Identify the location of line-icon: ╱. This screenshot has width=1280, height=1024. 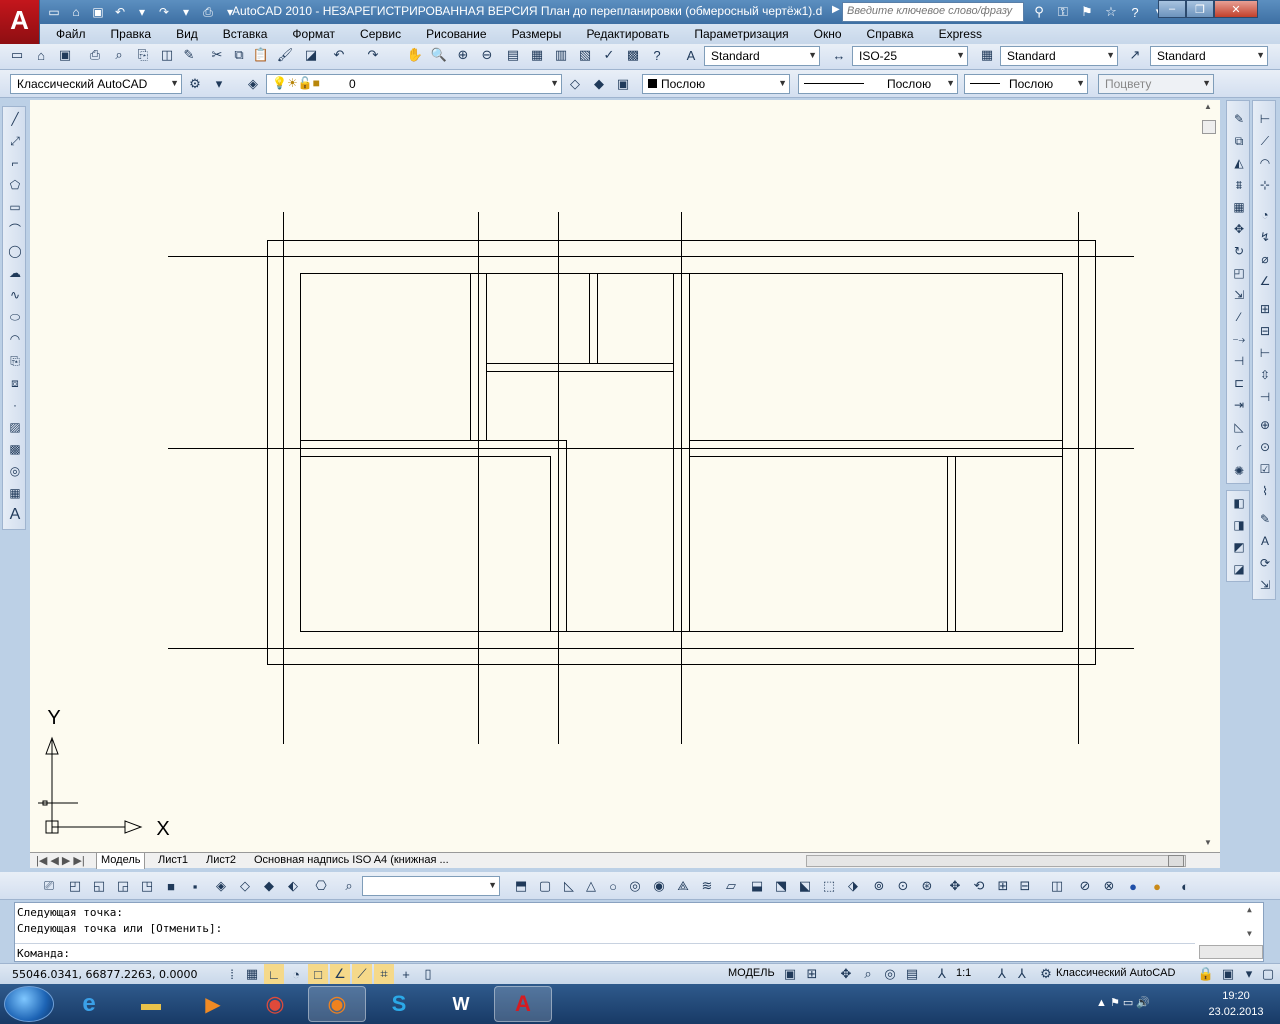
(15, 119).